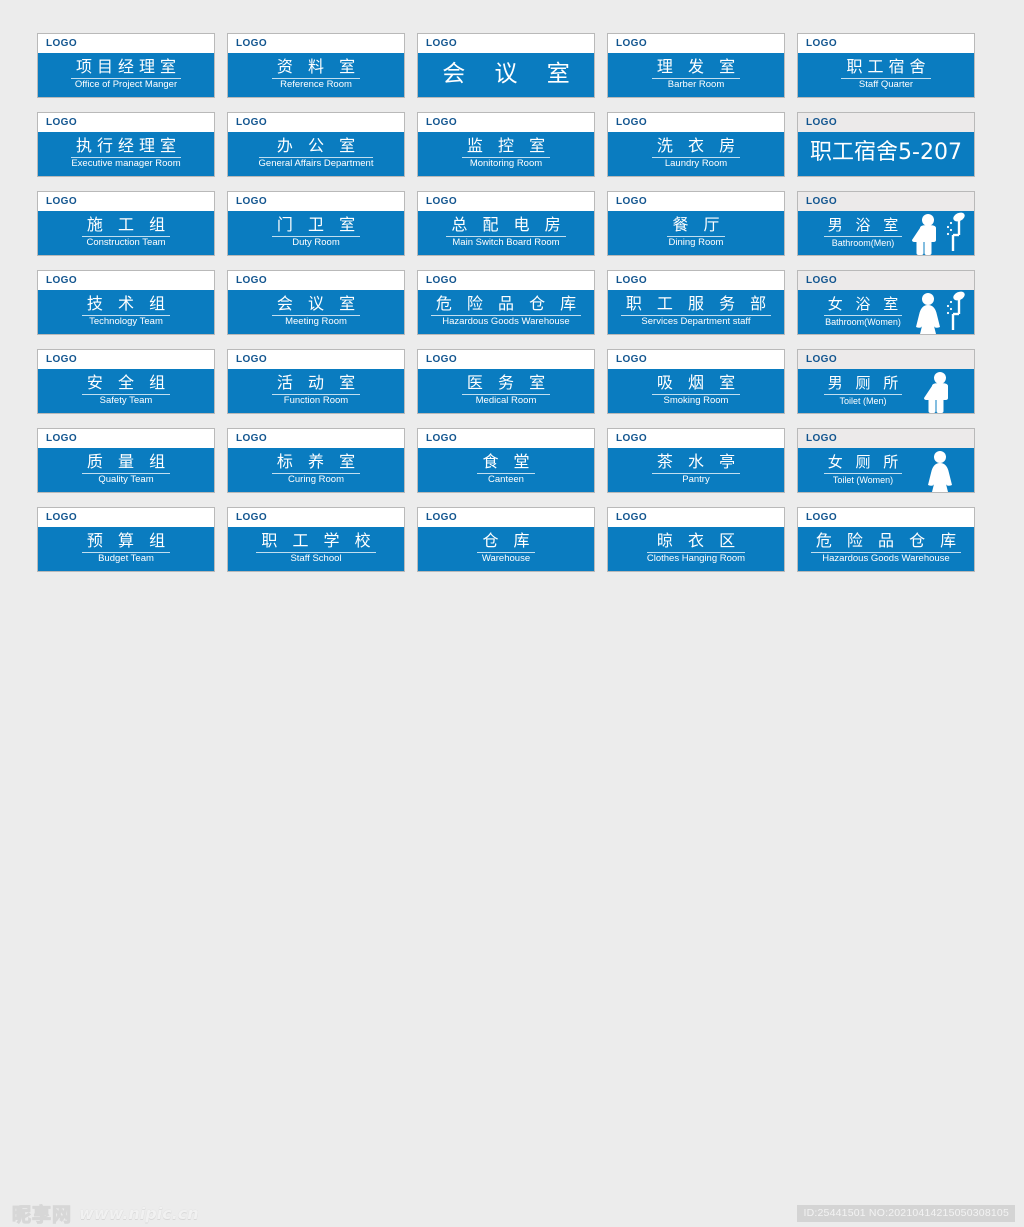 The image size is (1024, 1227). What do you see at coordinates (696, 233) in the screenshot?
I see `sign-body: 餐 厅 Dining Room` at bounding box center [696, 233].